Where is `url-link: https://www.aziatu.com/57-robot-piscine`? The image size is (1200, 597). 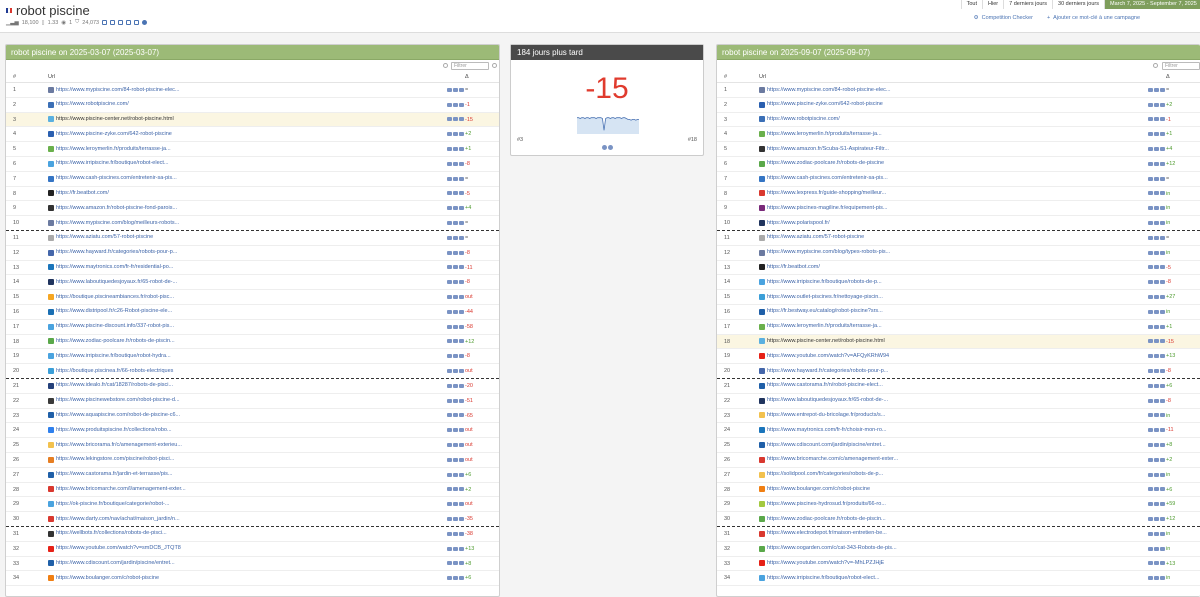
url-link: https://www.aziatu.com/57-robot-piscine is located at coordinates (104, 238).